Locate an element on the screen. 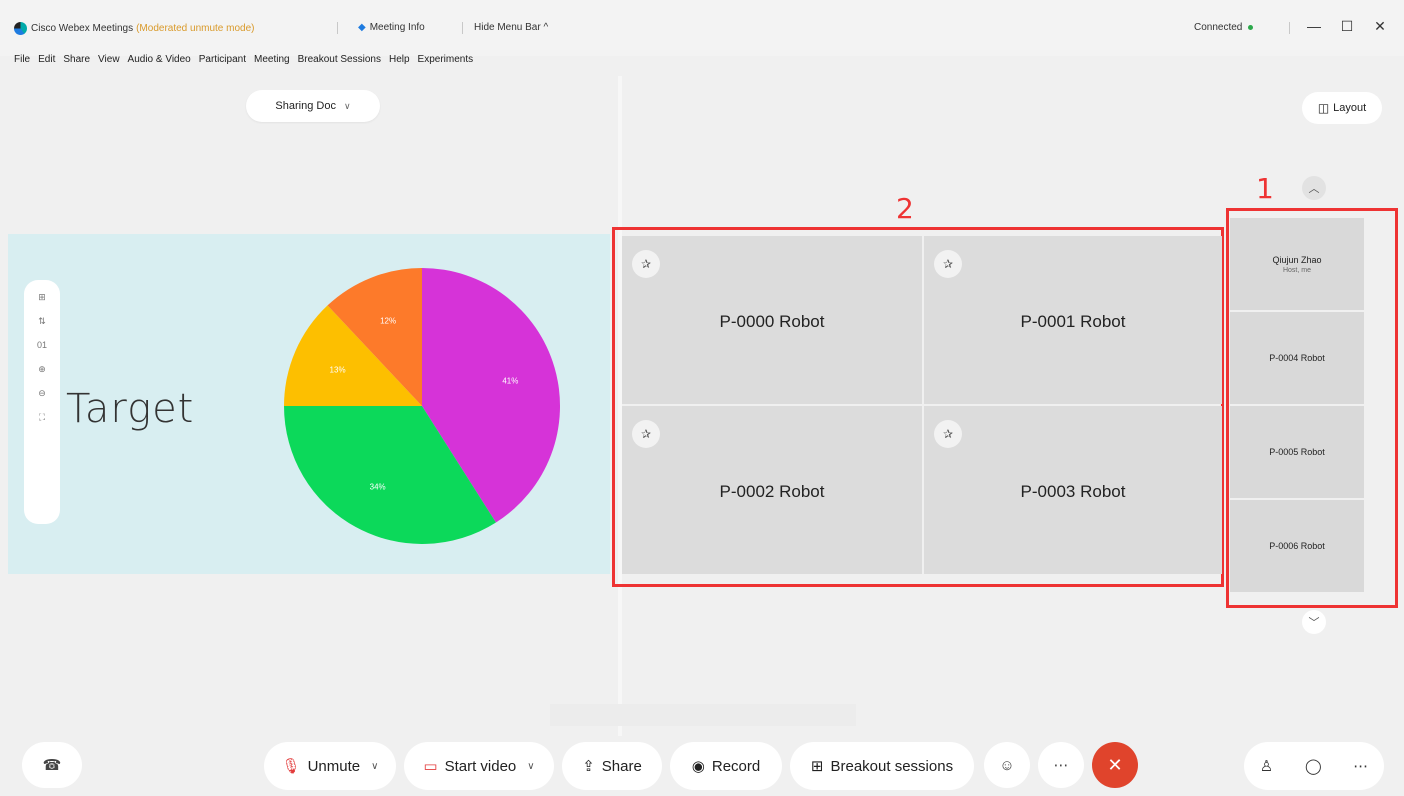  maximize-button: ☐ is located at coordinates (1347, 26).